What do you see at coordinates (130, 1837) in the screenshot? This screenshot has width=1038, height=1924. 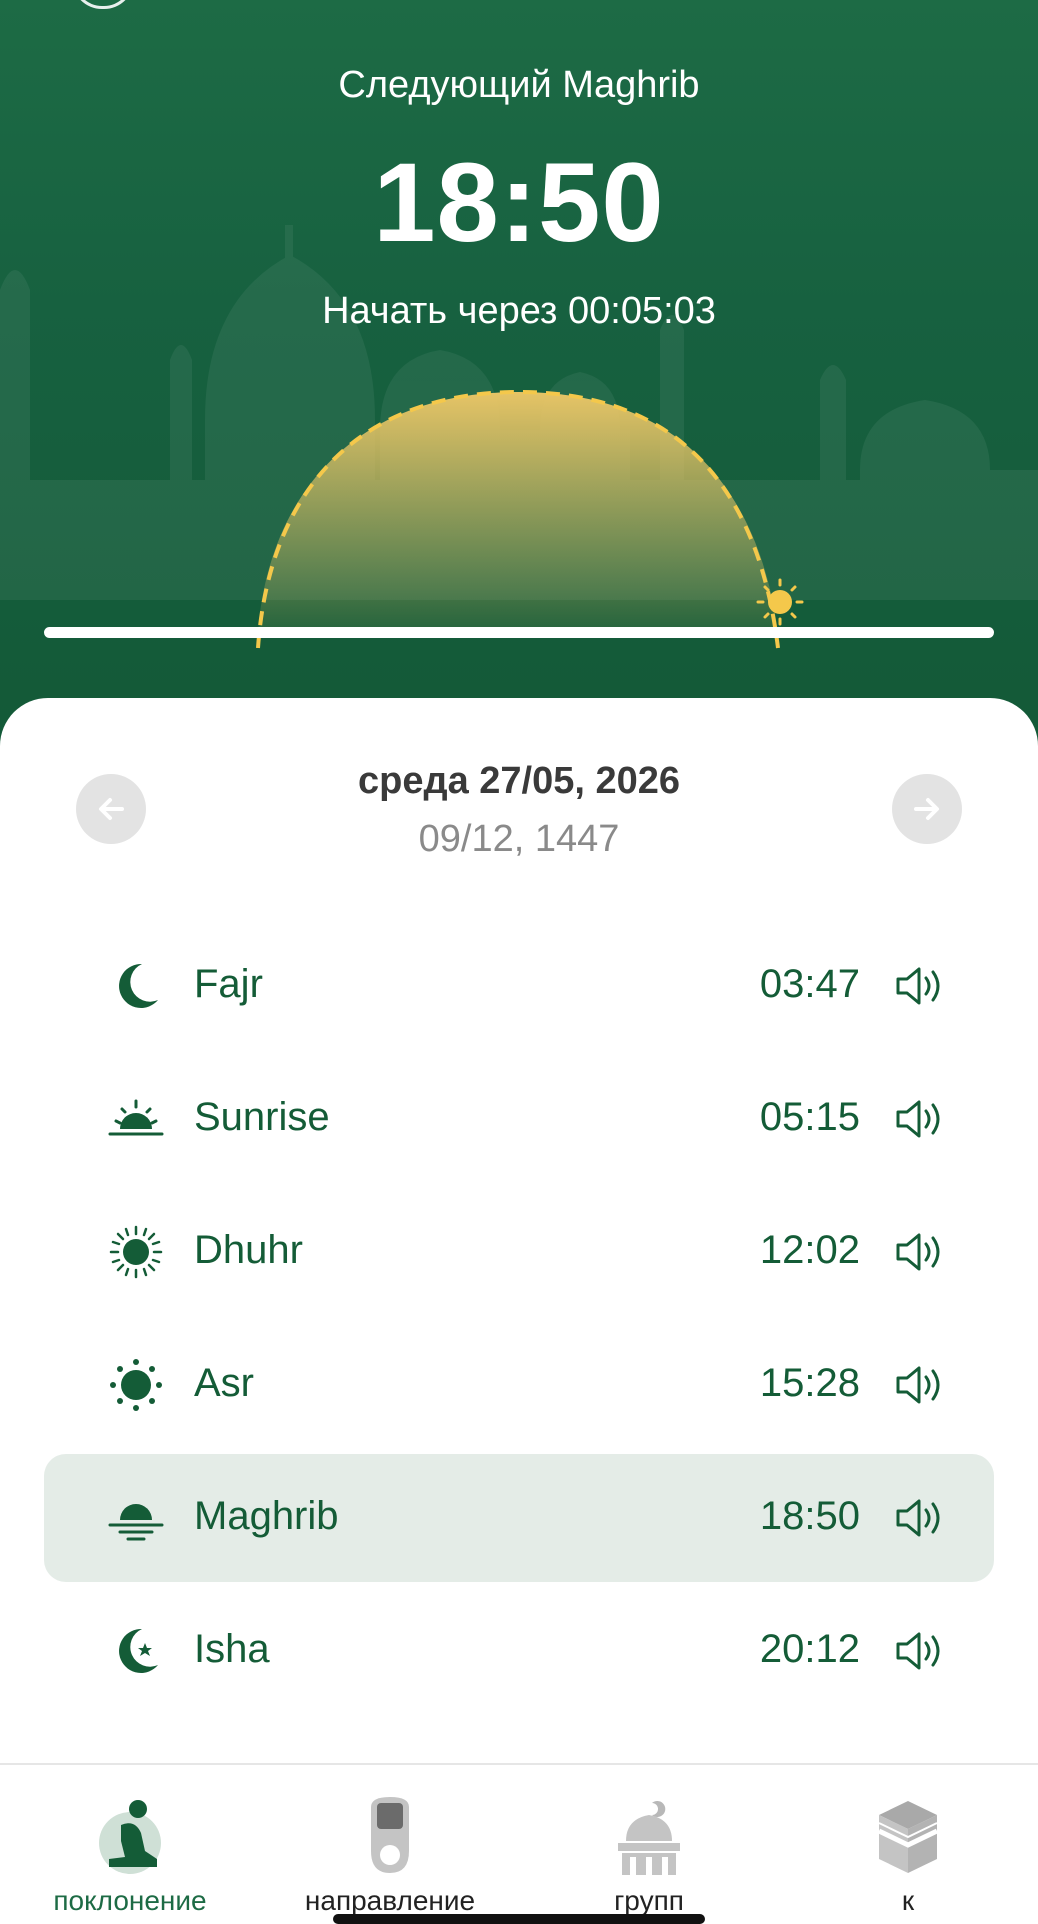 I see `prayer-person-icon` at bounding box center [130, 1837].